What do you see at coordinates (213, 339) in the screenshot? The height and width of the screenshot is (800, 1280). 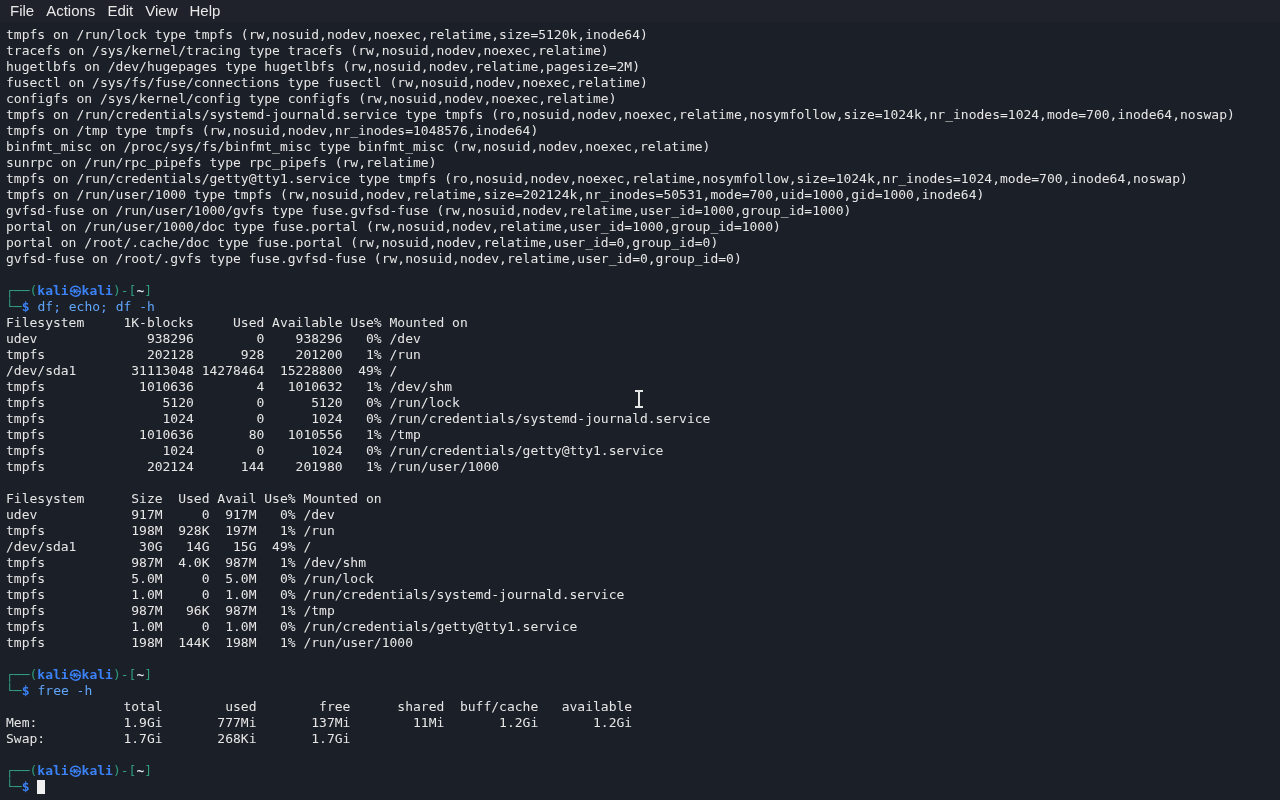 I see `output-line: udev 938296 0 938296 0% /dev` at bounding box center [213, 339].